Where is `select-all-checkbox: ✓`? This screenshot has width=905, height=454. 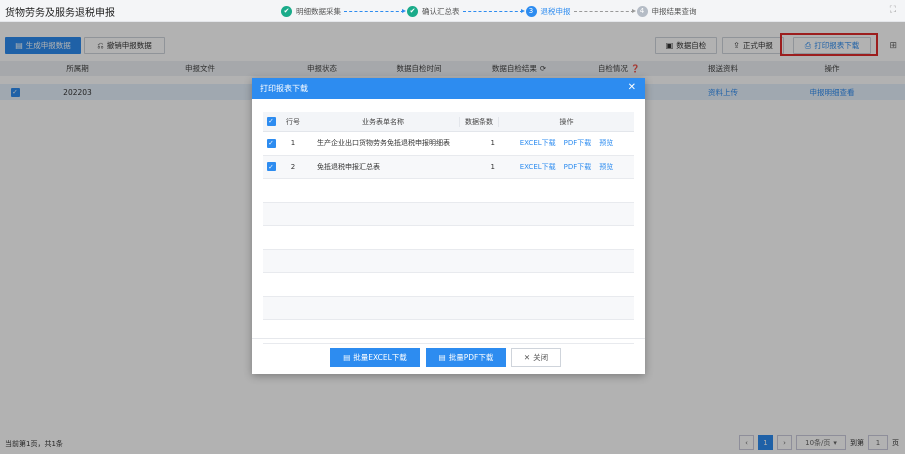
select-all-checkbox: ✓ is located at coordinates (271, 121).